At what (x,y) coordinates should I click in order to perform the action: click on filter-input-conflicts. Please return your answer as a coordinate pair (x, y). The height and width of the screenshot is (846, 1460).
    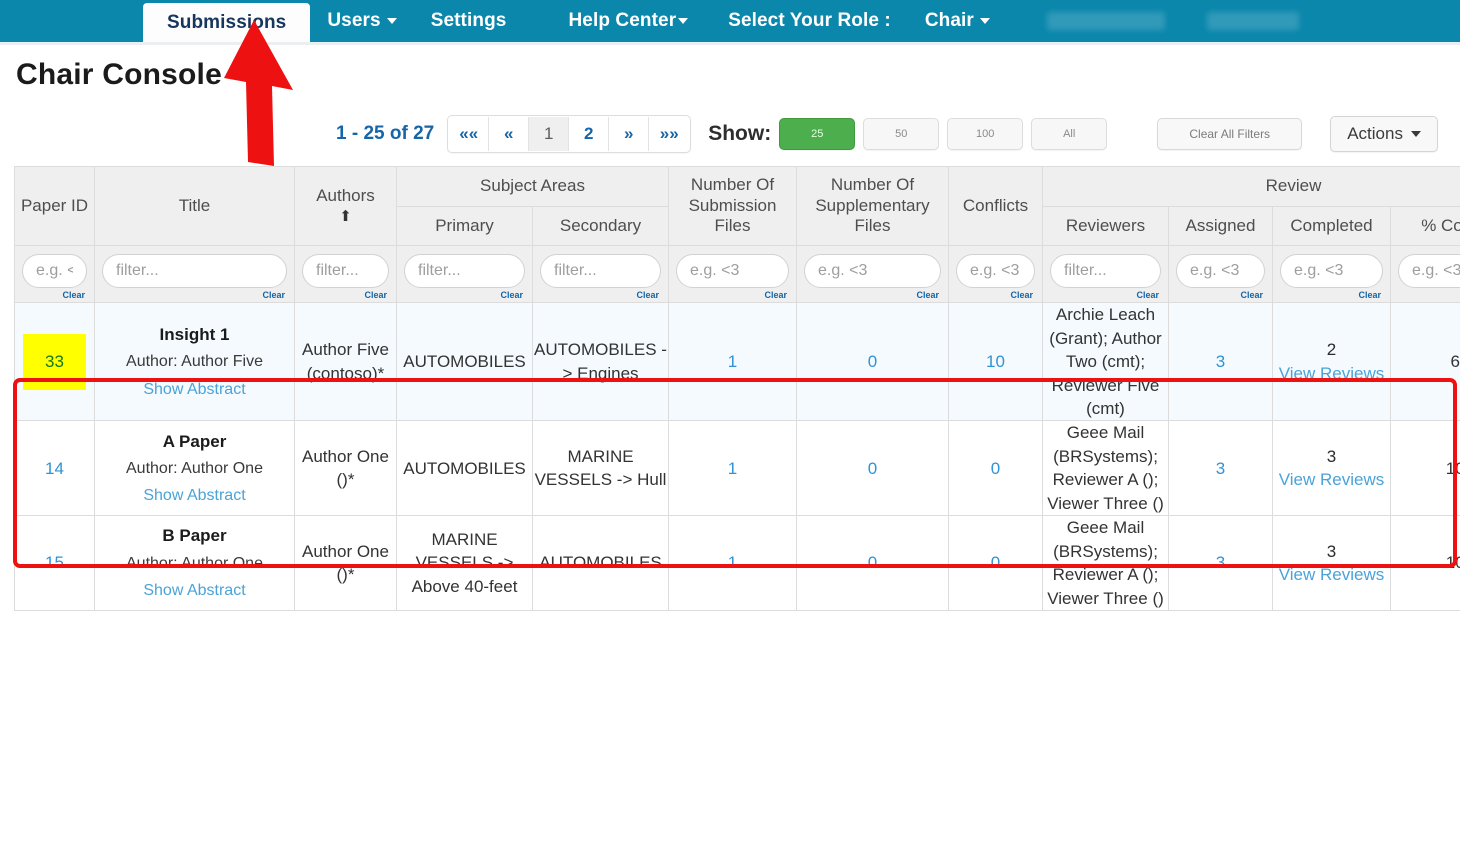
    Looking at the image, I should click on (995, 271).